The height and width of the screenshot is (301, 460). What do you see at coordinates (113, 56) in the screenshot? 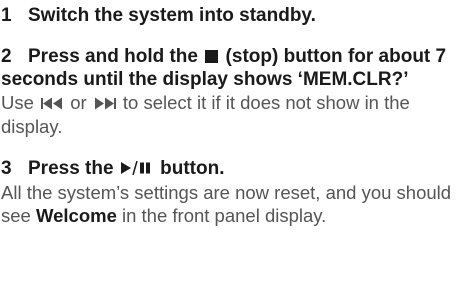
I see `step-2-text-part1: Press and hold the` at bounding box center [113, 56].